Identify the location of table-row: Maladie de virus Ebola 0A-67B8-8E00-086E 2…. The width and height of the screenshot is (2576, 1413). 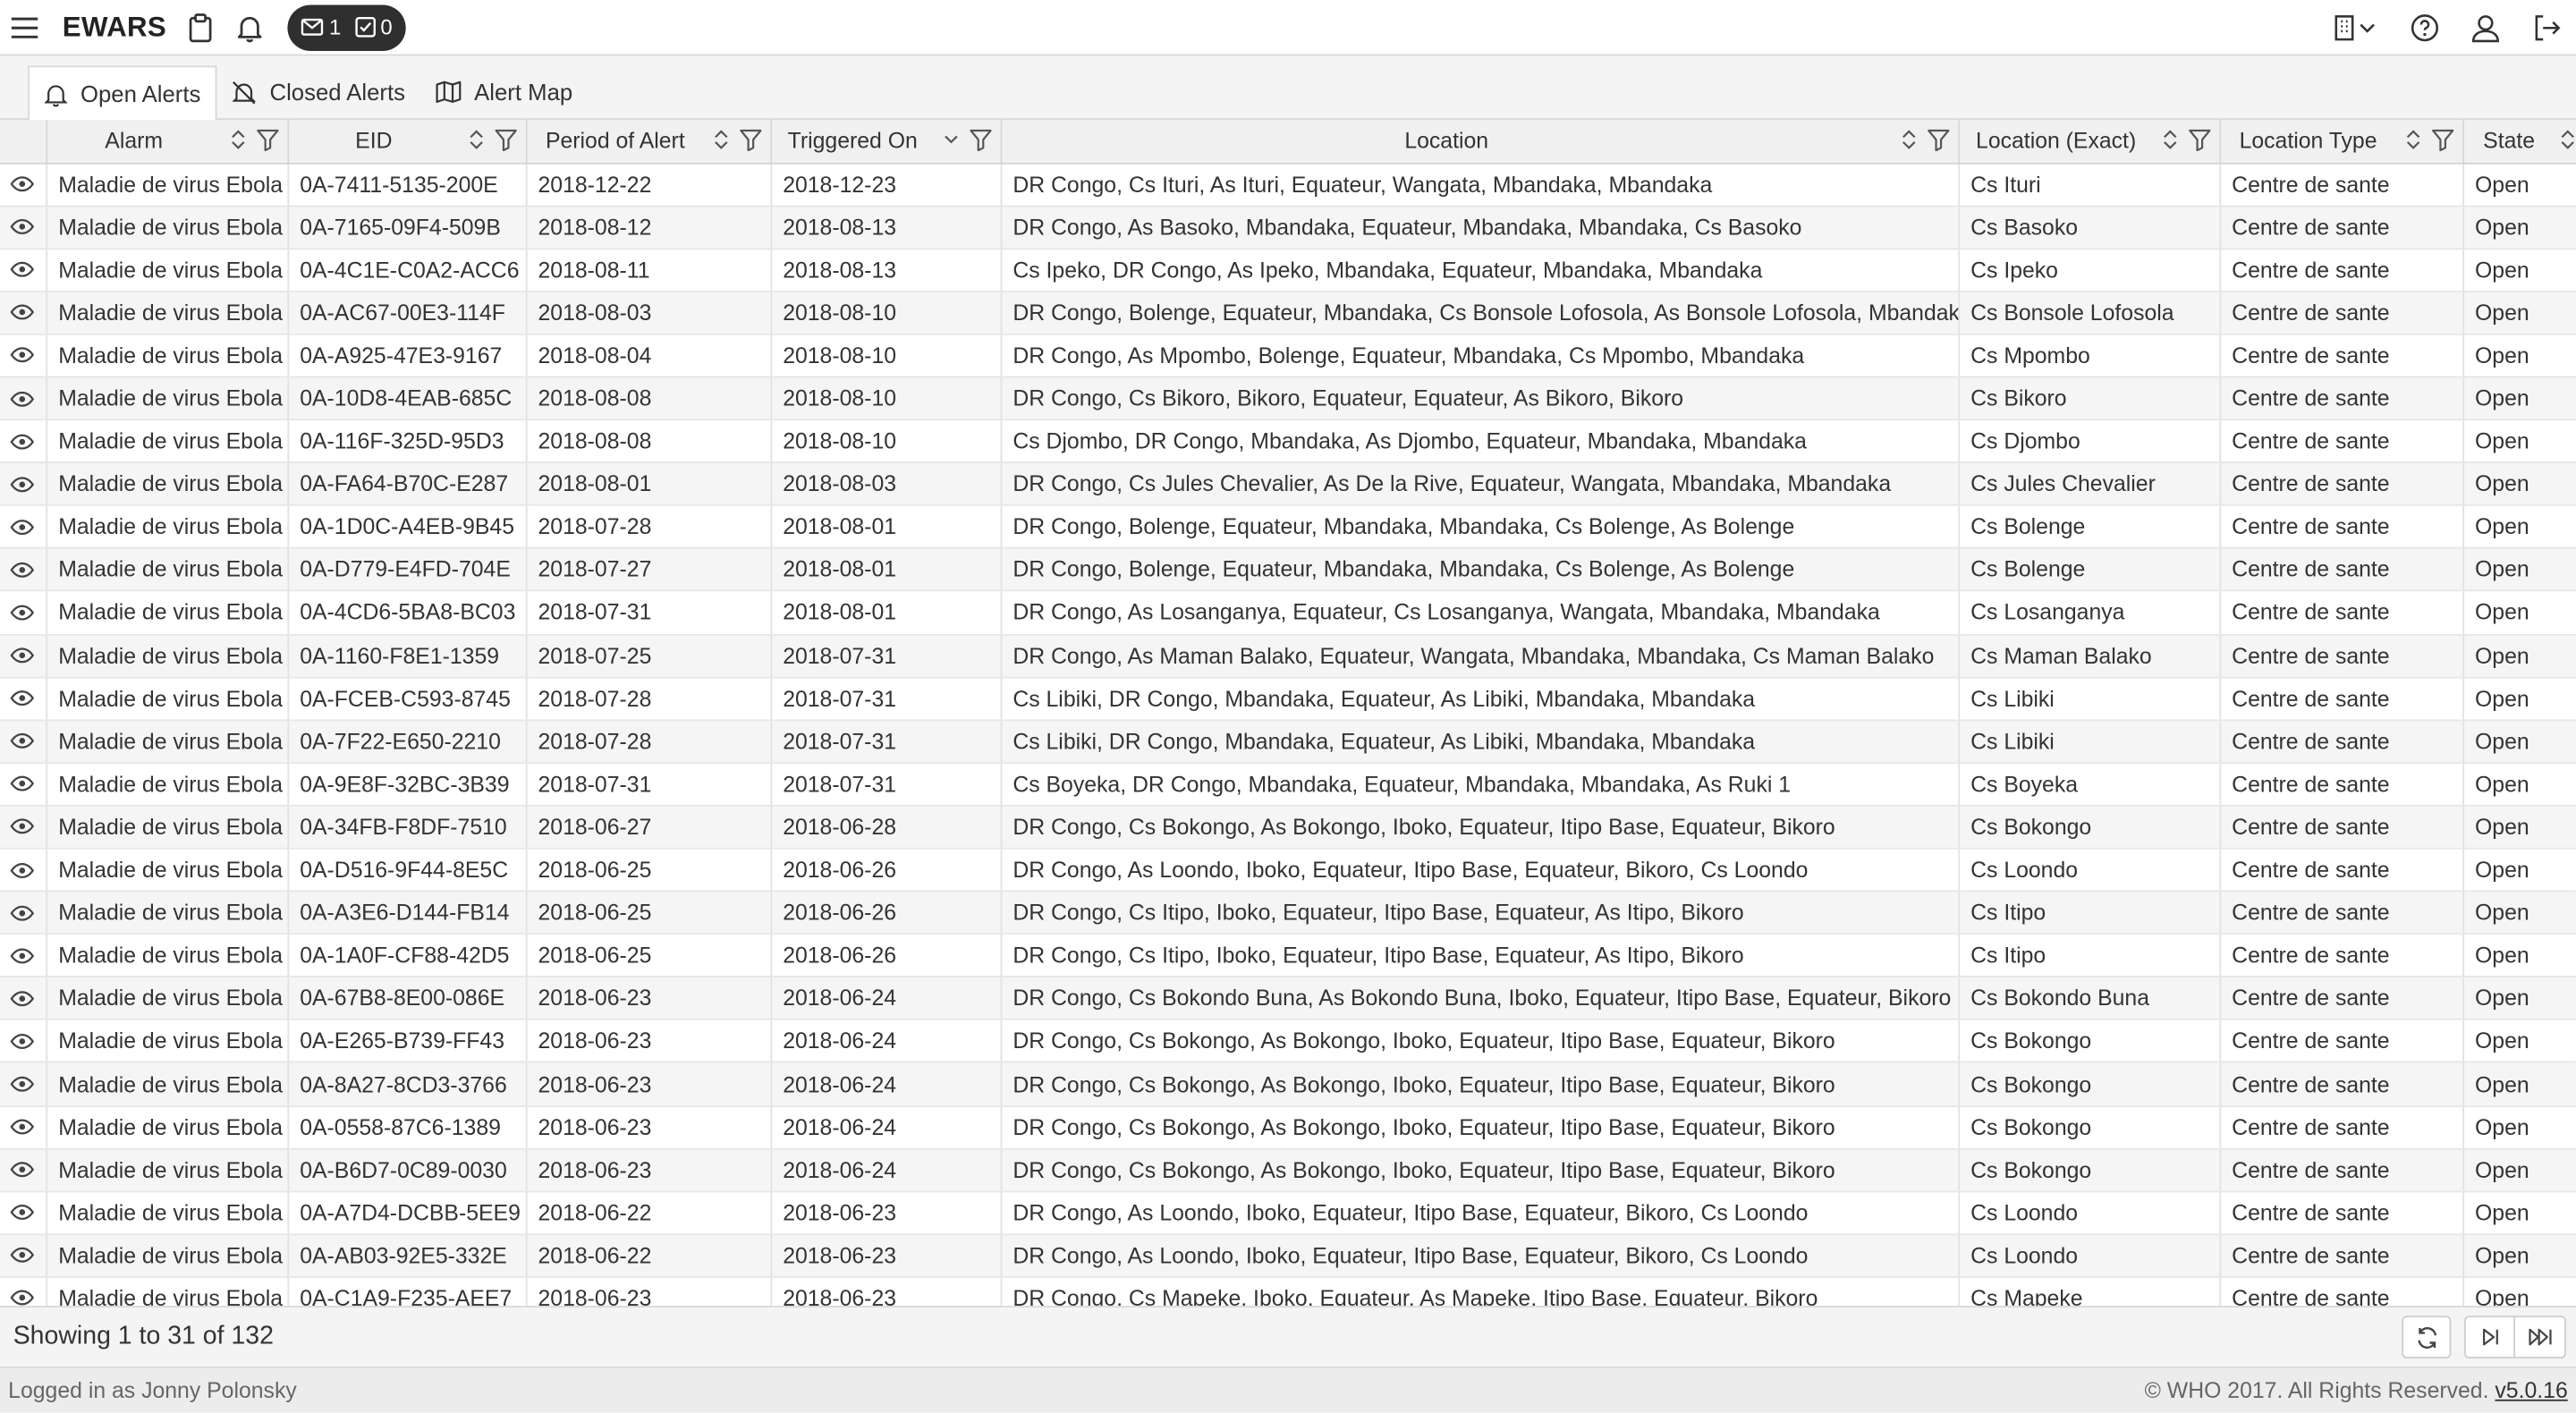
(1288, 999).